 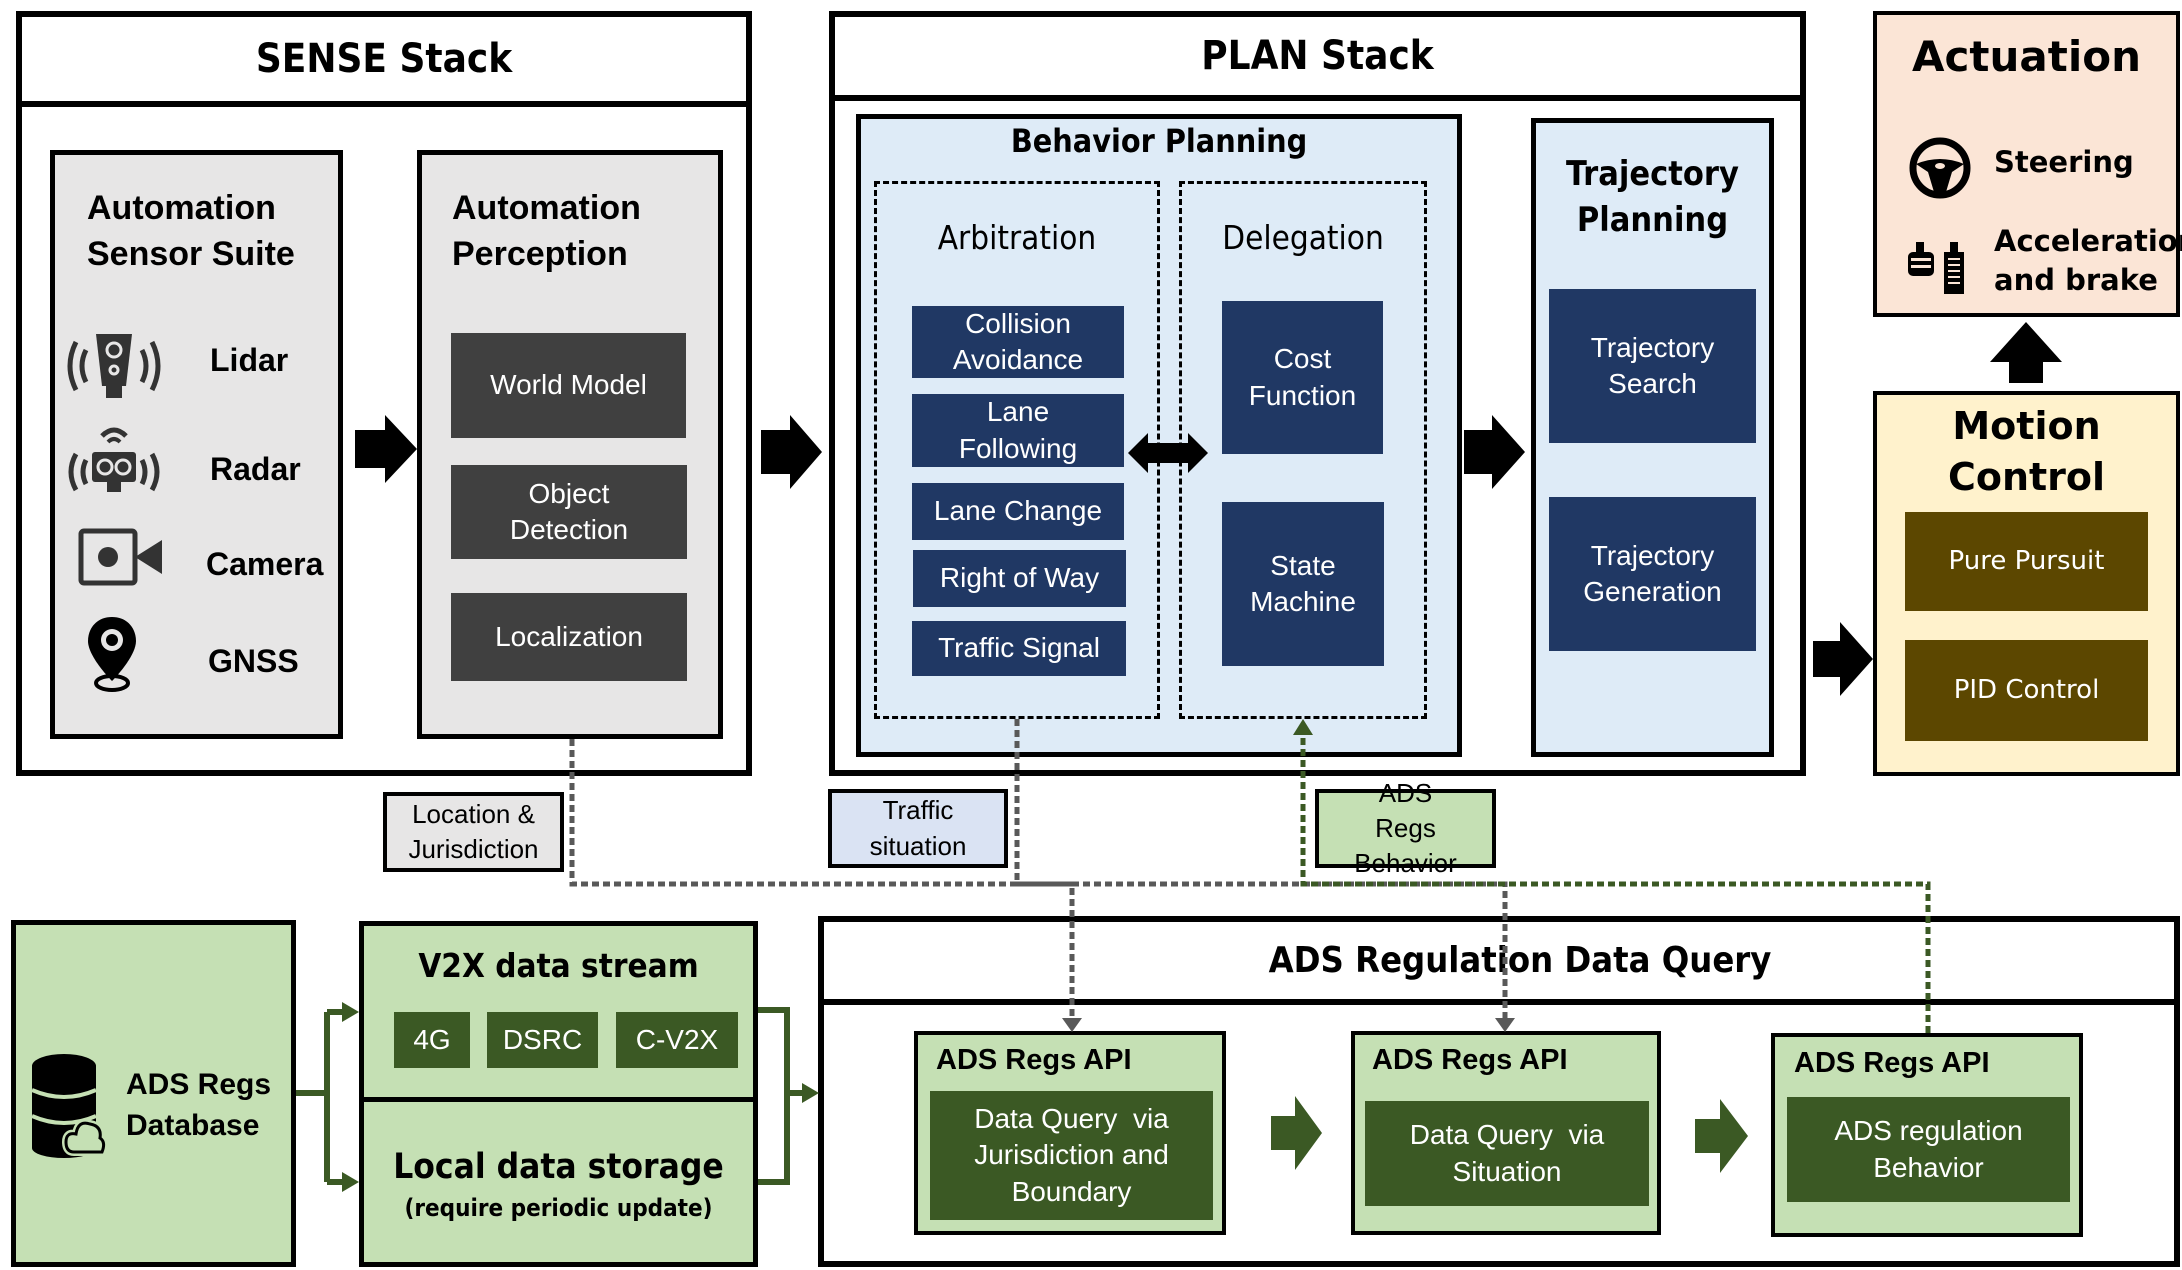 What do you see at coordinates (1652, 366) in the screenshot?
I see `trajectory-search-module: Trajectory Search` at bounding box center [1652, 366].